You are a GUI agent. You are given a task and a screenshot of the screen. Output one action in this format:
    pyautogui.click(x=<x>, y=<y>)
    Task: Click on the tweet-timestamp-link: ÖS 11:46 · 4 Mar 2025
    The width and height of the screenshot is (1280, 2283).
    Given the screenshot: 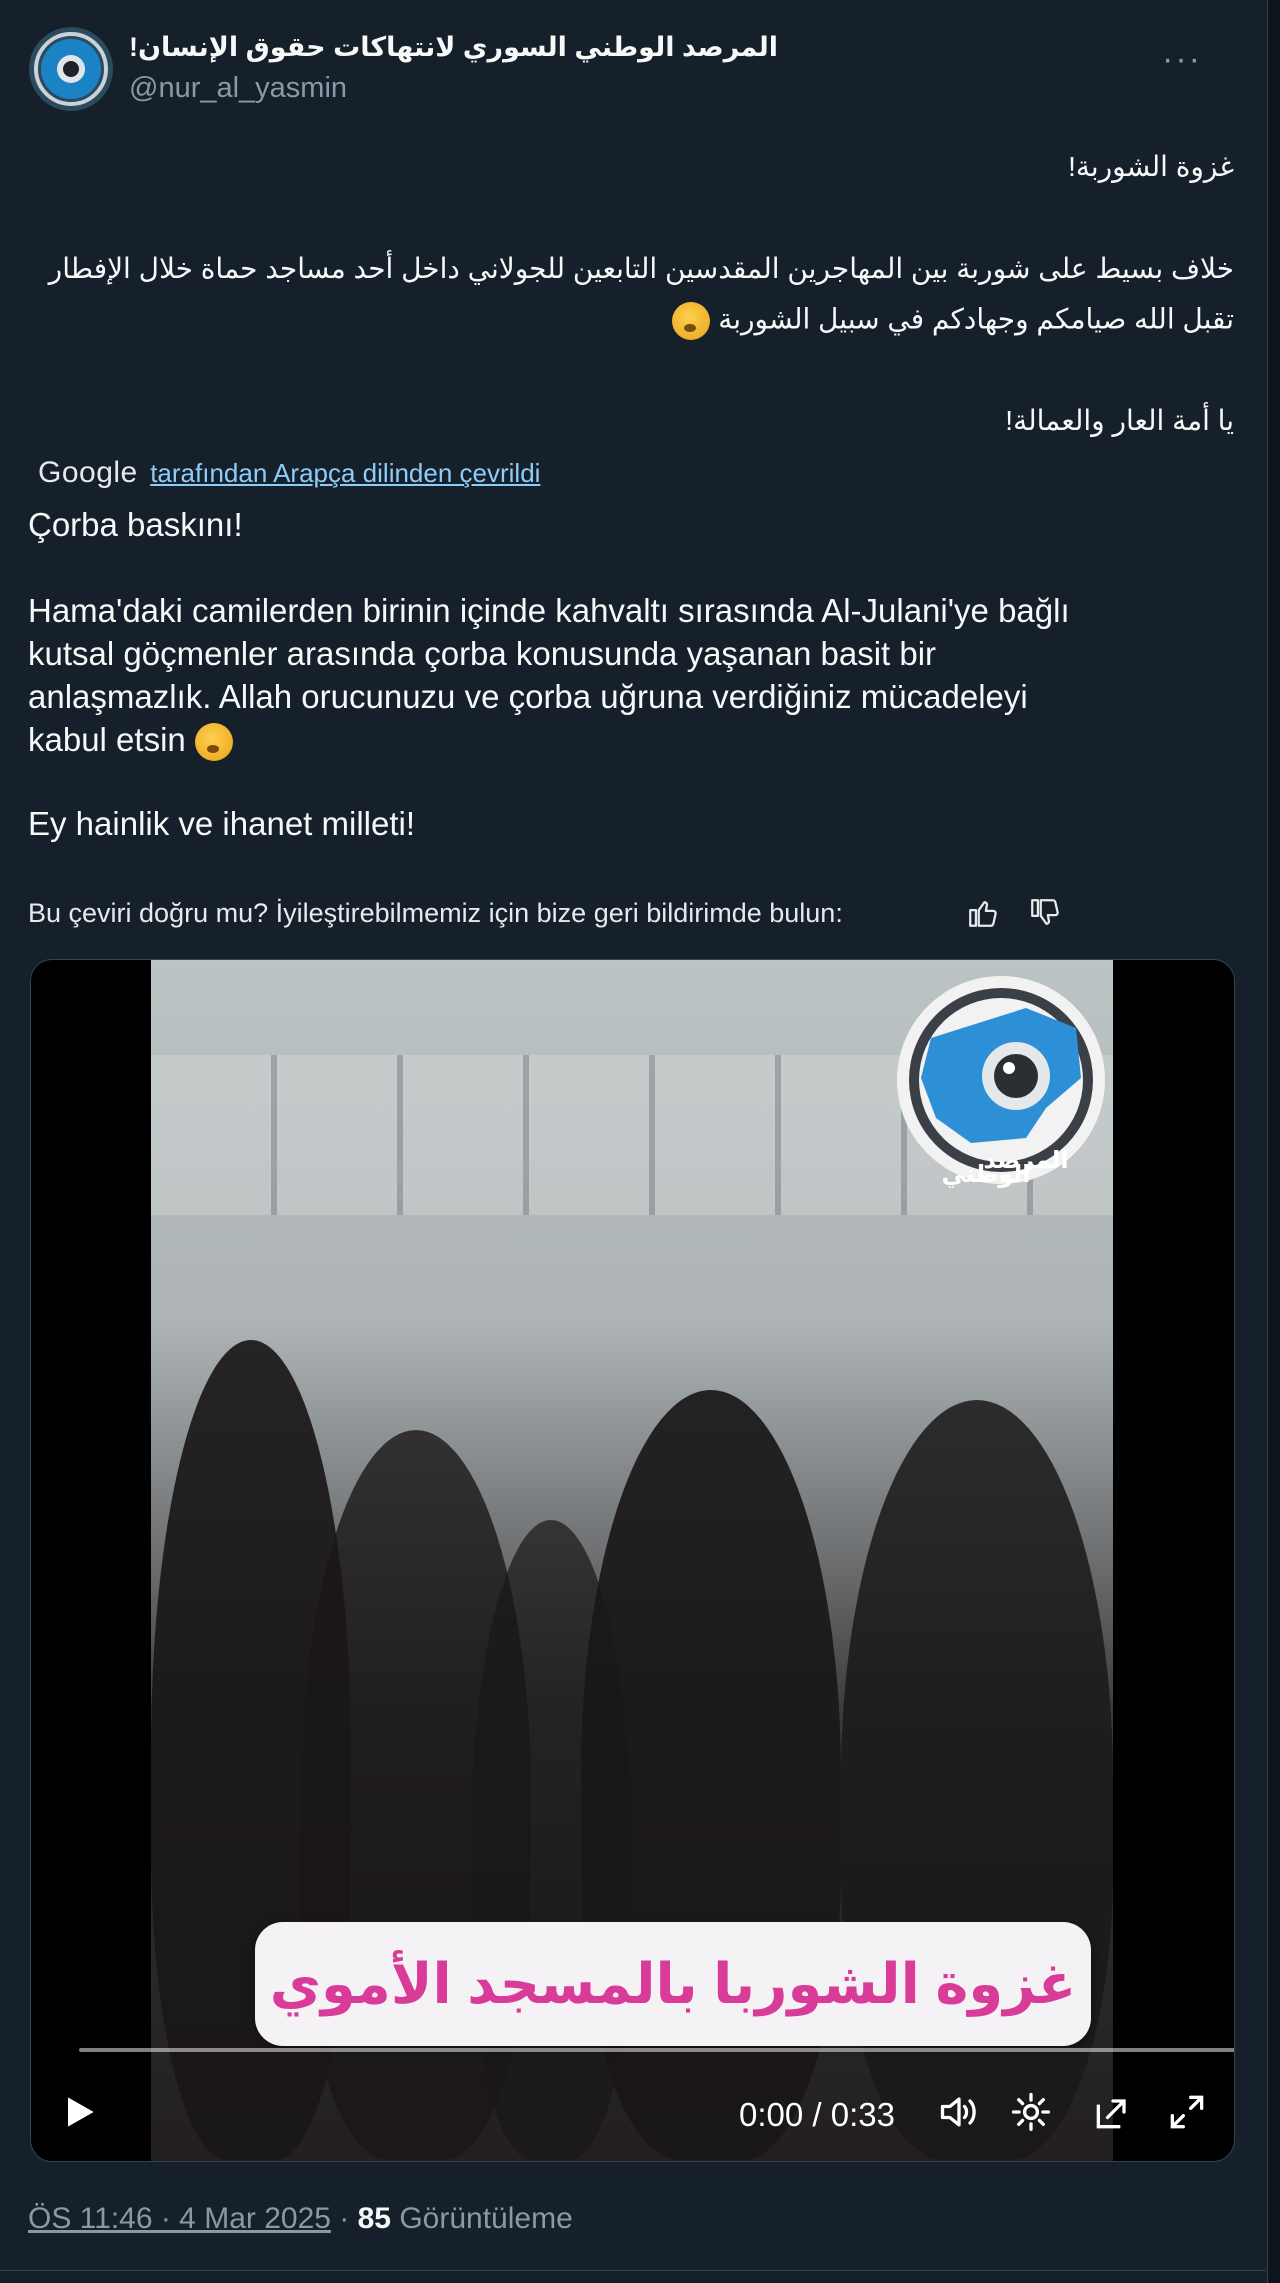 What is the action you would take?
    pyautogui.click(x=179, y=2218)
    